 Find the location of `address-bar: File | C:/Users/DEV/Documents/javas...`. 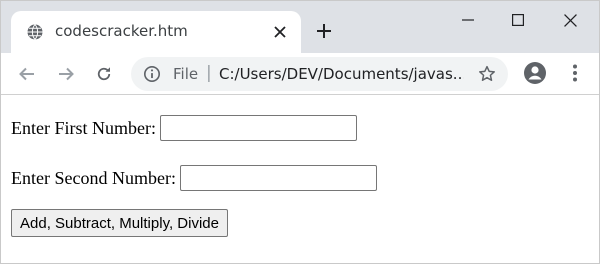

address-bar: File | C:/Users/DEV/Documents/javas... is located at coordinates (319, 74).